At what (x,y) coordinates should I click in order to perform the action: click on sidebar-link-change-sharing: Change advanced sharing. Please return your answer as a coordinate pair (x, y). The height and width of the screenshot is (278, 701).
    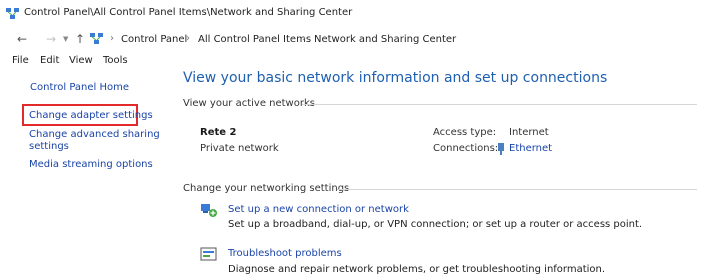
    Looking at the image, I should click on (94, 135).